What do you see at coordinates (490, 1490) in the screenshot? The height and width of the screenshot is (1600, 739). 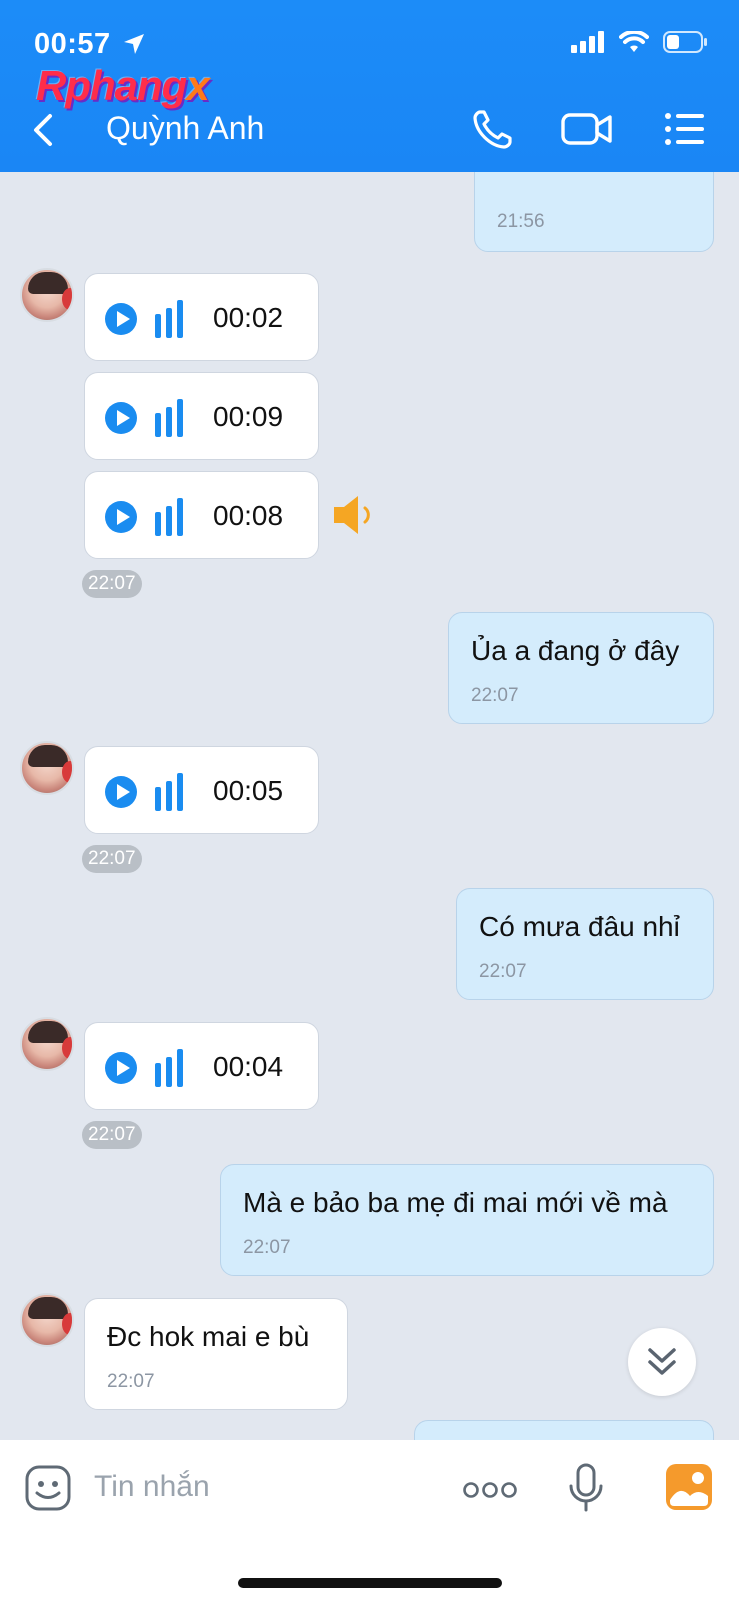 I see `more-options-icon` at bounding box center [490, 1490].